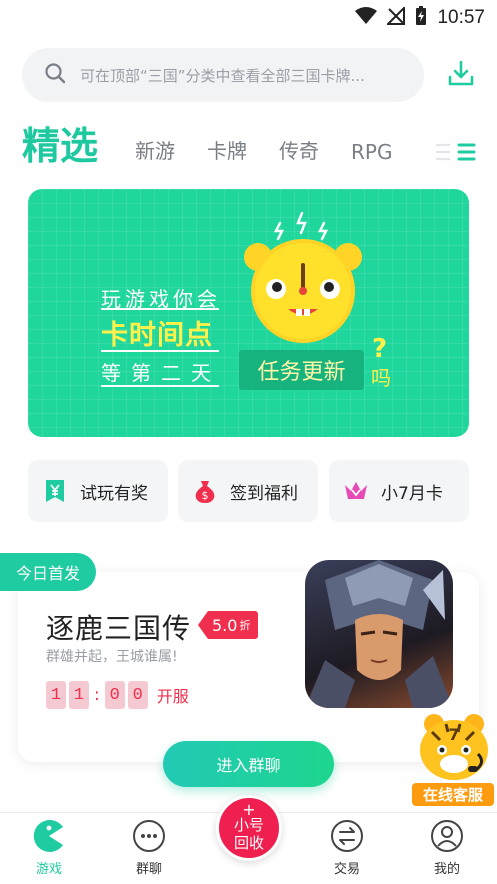 The height and width of the screenshot is (884, 497). I want to click on discount-badge: 5.0 折, so click(228, 625).